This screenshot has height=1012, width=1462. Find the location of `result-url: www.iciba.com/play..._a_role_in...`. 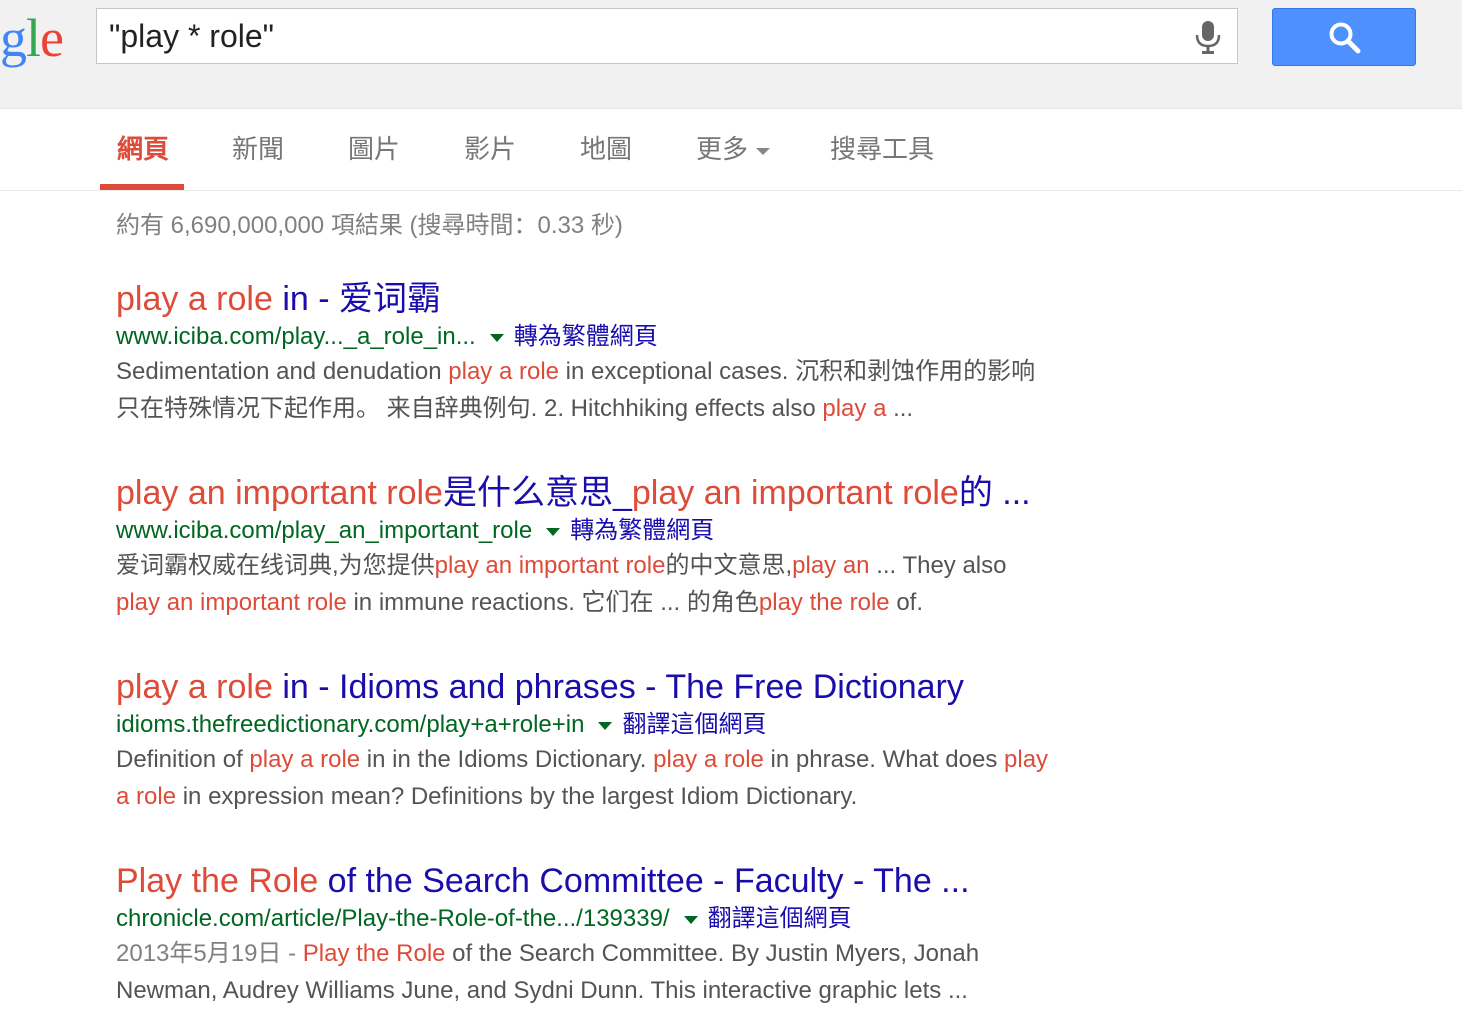

result-url: www.iciba.com/play..._a_role_in... is located at coordinates (296, 336).